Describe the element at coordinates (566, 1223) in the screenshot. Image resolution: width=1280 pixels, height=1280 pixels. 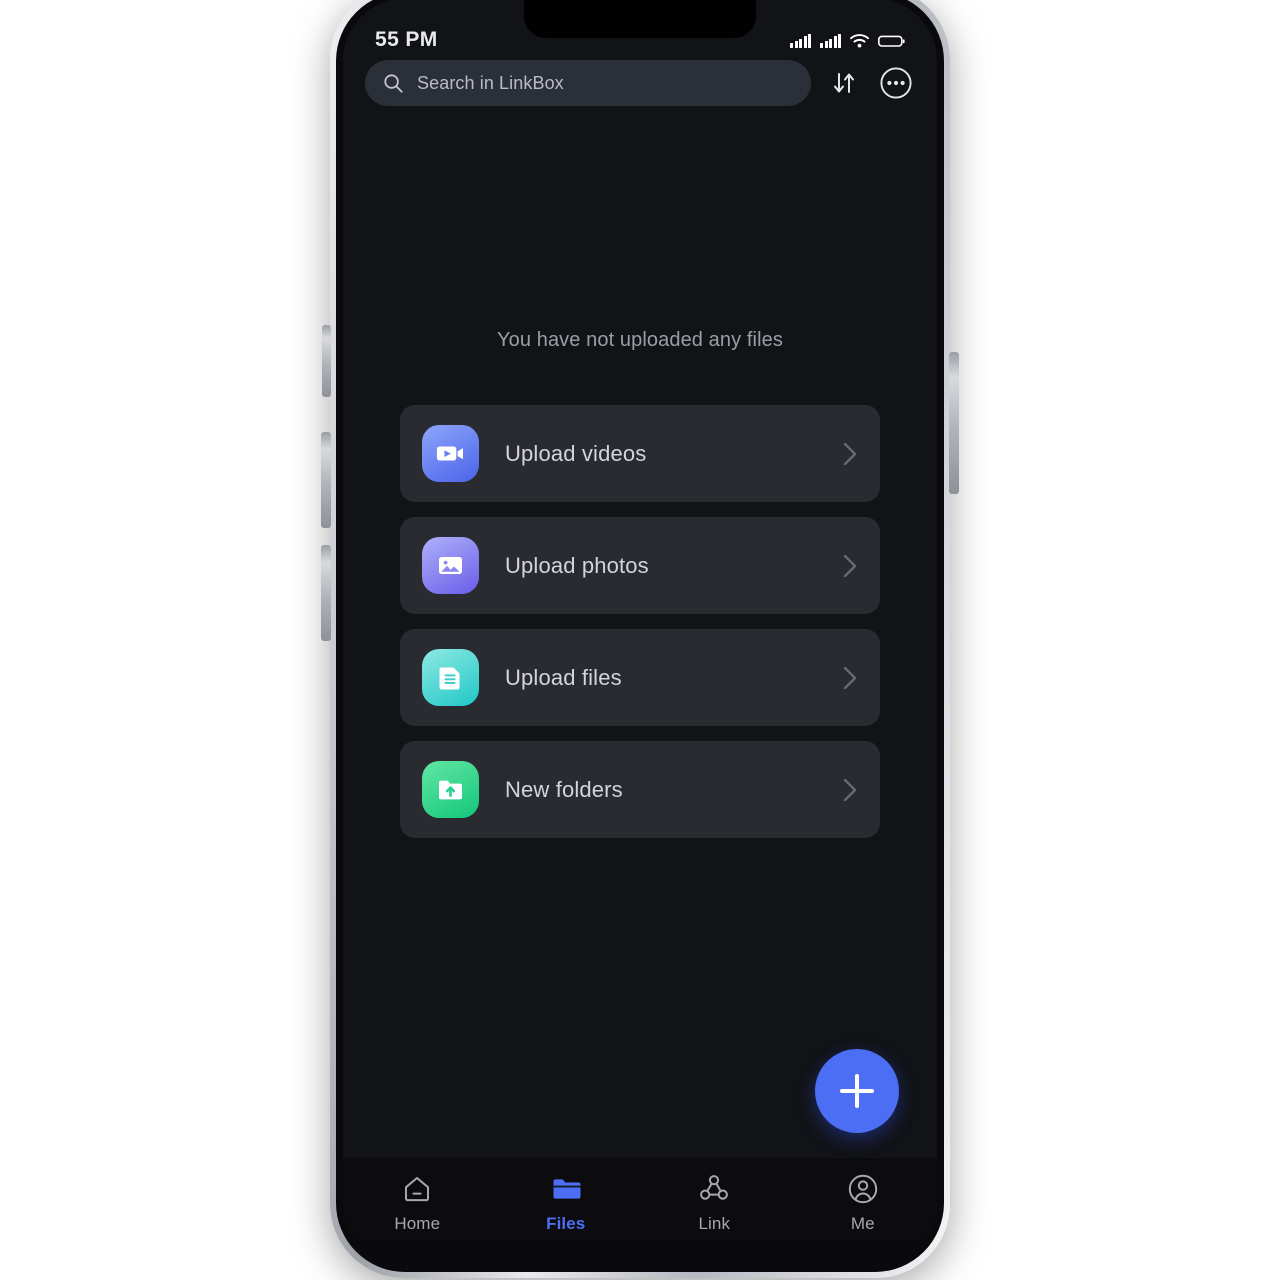
I see `tab-label: Files` at that location.